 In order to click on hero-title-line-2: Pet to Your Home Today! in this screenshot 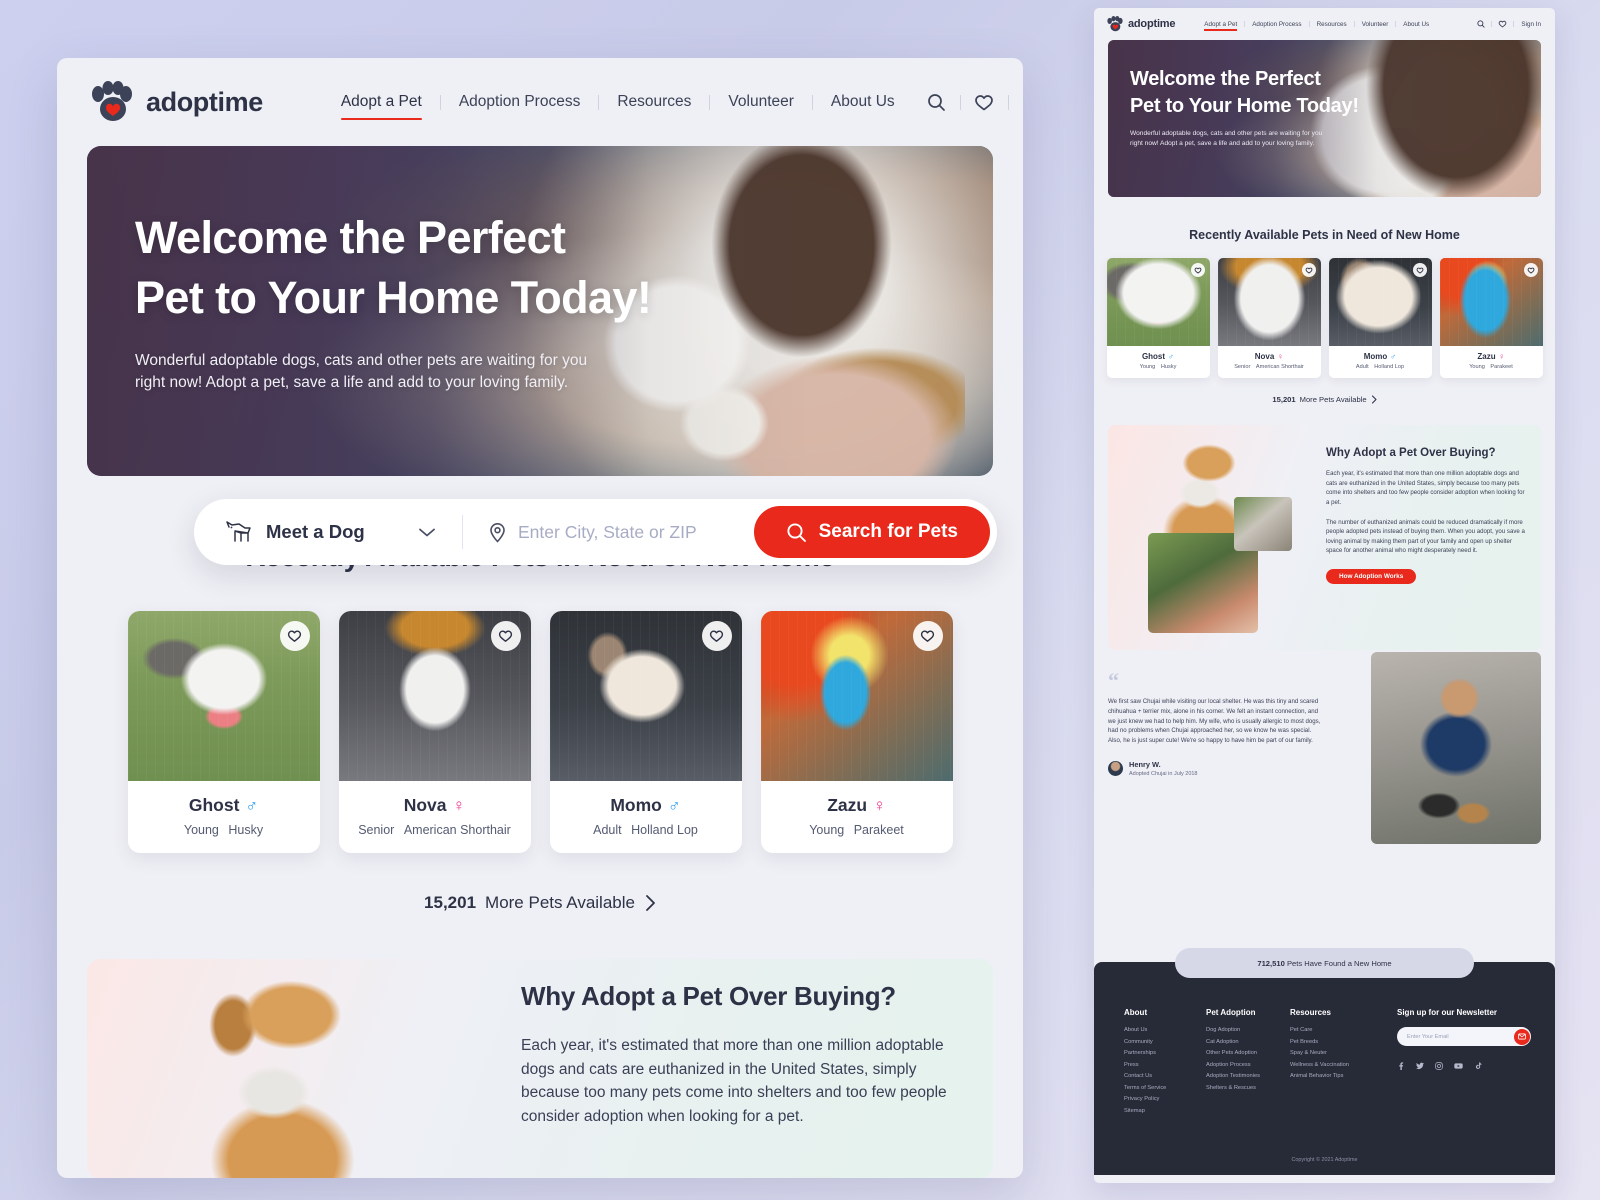, I will do `click(1244, 106)`.